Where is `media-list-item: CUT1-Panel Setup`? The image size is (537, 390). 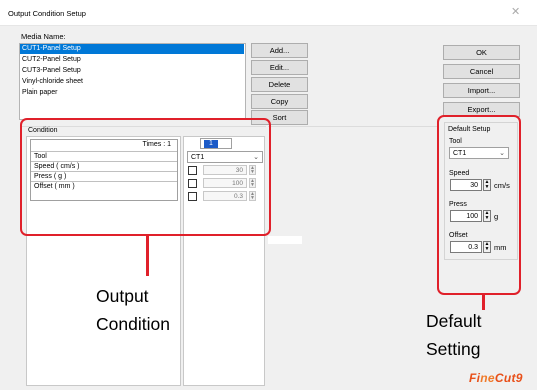
media-list-item: CUT1-Panel Setup is located at coordinates (132, 49).